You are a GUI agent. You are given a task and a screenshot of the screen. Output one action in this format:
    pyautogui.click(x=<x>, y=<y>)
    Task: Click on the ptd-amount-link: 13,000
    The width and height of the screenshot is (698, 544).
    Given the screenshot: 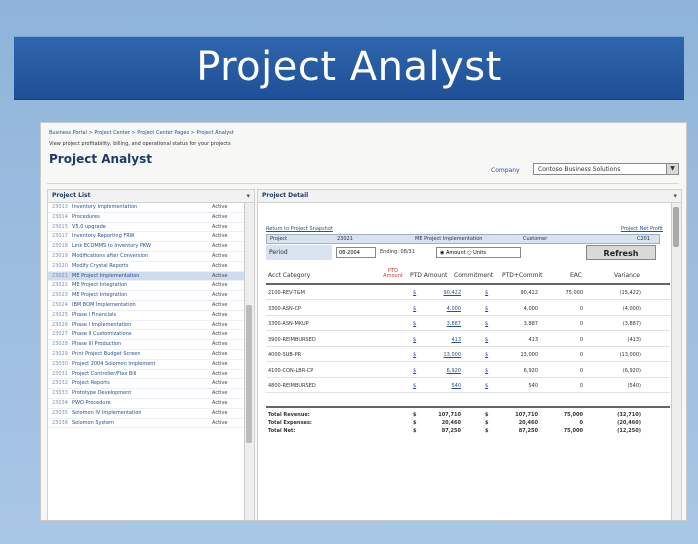 What is the action you would take?
    pyautogui.click(x=447, y=355)
    